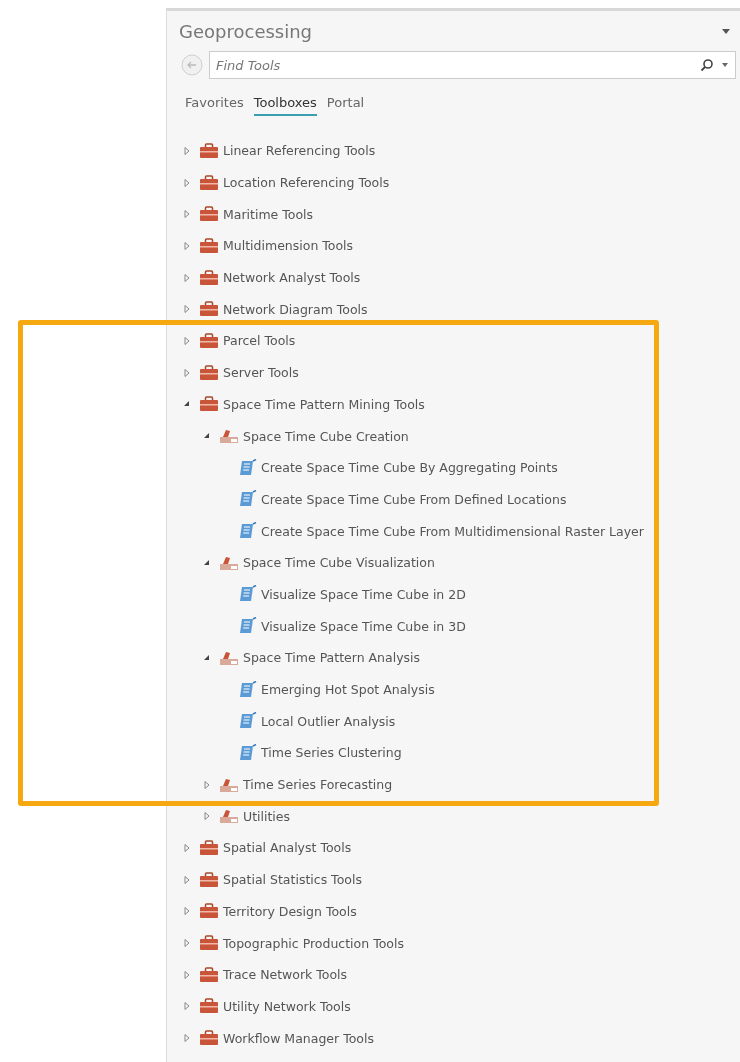 The image size is (740, 1062). Describe the element at coordinates (326, 436) in the screenshot. I see `tree-item: Space Time Cube Creation` at that location.